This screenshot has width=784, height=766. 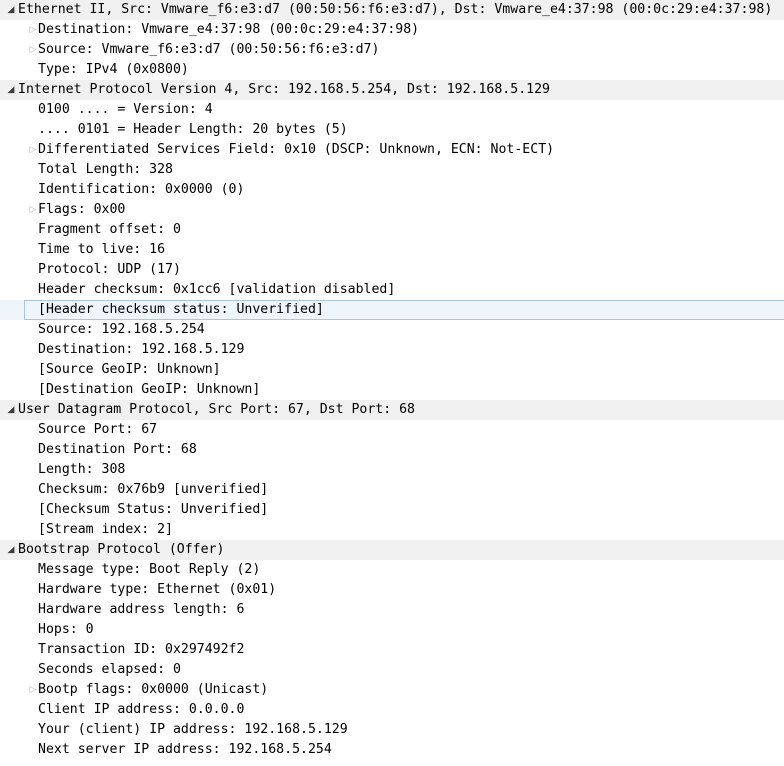 What do you see at coordinates (392, 350) in the screenshot?
I see `field-row: Destination: 192.168.5.129` at bounding box center [392, 350].